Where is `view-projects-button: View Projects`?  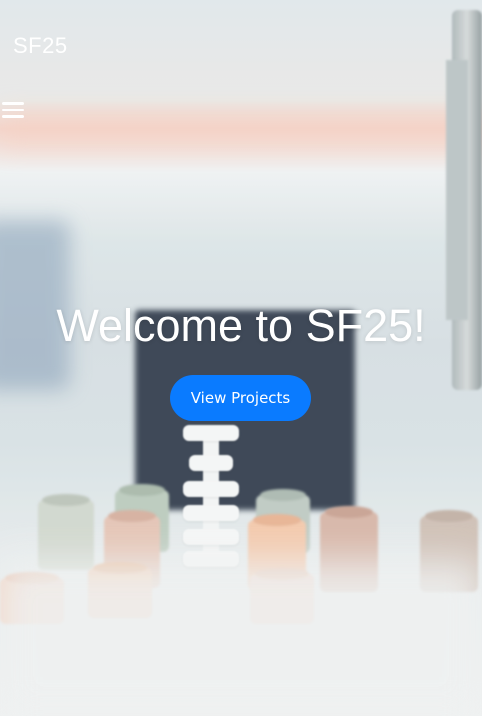
view-projects-button: View Projects is located at coordinates (240, 398).